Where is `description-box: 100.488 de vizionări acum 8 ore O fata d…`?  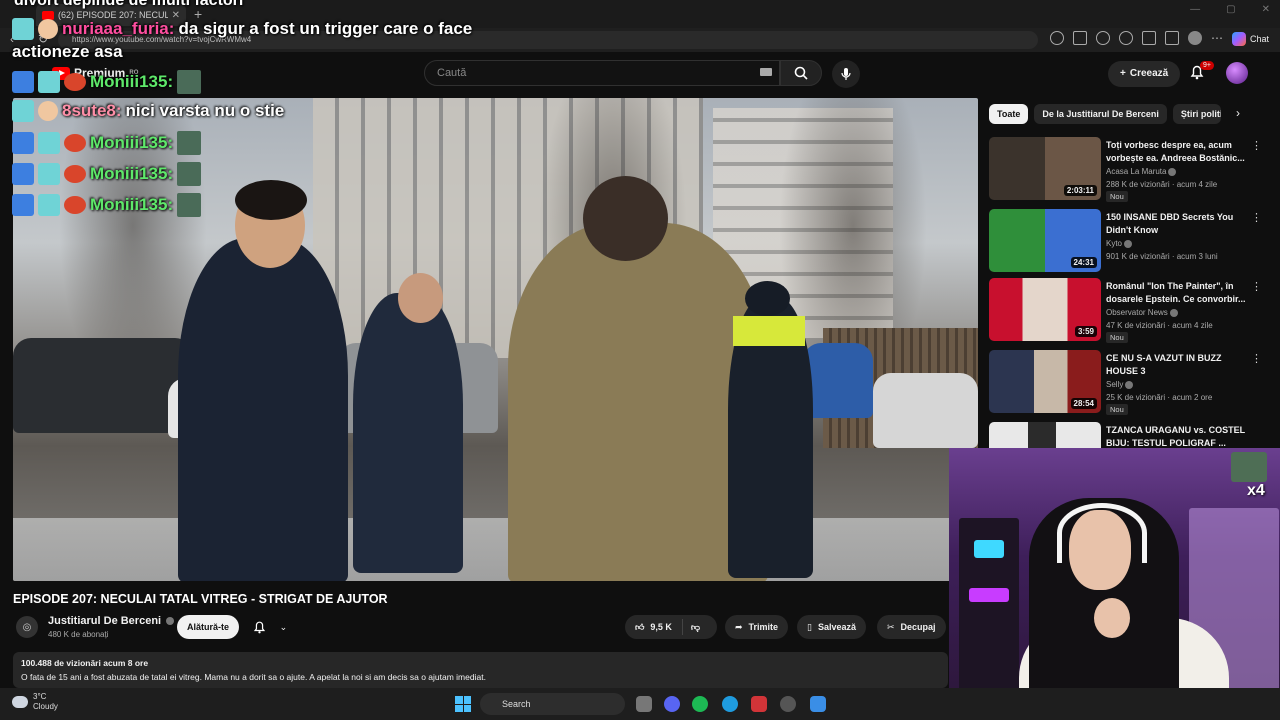
description-box: 100.488 de vizionări acum 8 ore O fata d… is located at coordinates (480, 670).